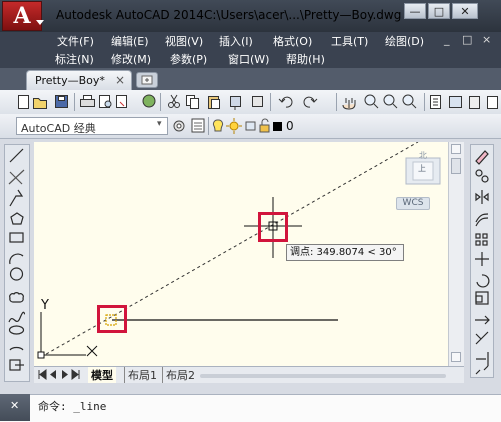 The height and width of the screenshot is (422, 501). Describe the element at coordinates (303, 15) in the screenshot. I see `document-path: C:\Users\acer\...\Pretty—Boy.dwg` at that location.